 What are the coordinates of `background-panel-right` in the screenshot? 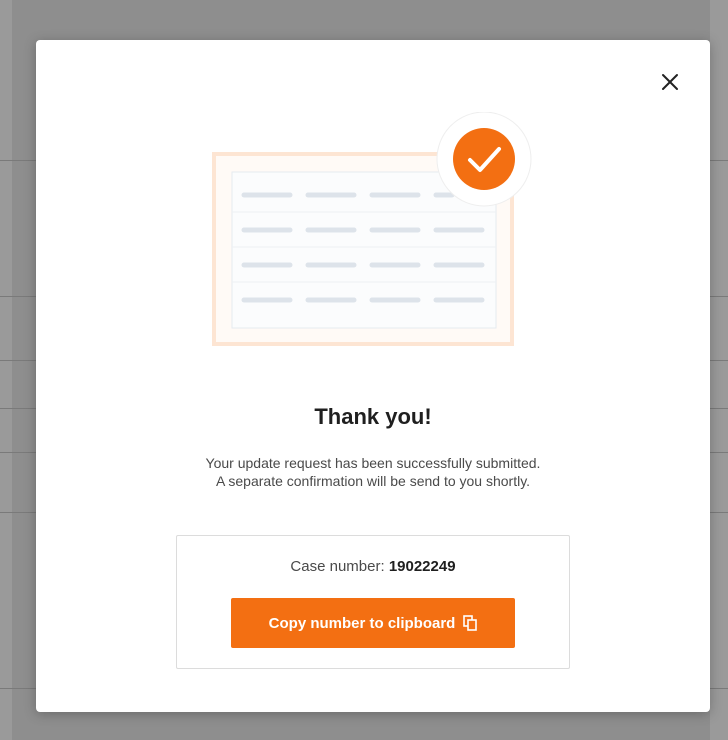 It's located at (719, 370).